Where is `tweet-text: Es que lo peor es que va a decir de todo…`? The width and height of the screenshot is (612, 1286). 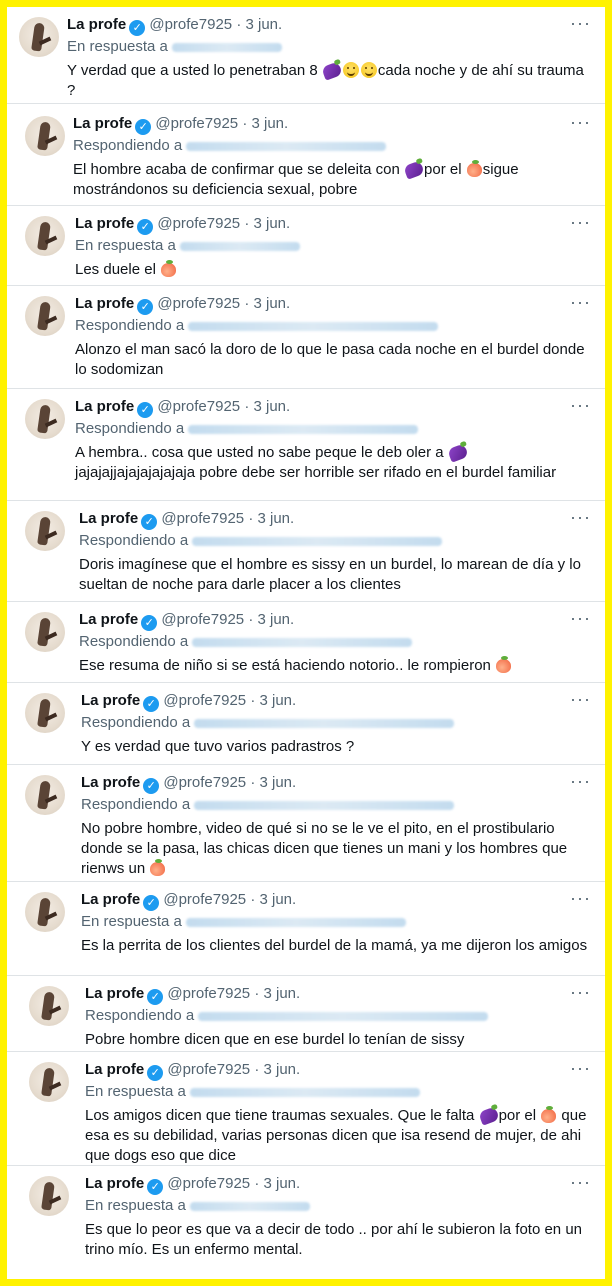 tweet-text: Es que lo peor es que va a decir de todo… is located at coordinates (333, 1239).